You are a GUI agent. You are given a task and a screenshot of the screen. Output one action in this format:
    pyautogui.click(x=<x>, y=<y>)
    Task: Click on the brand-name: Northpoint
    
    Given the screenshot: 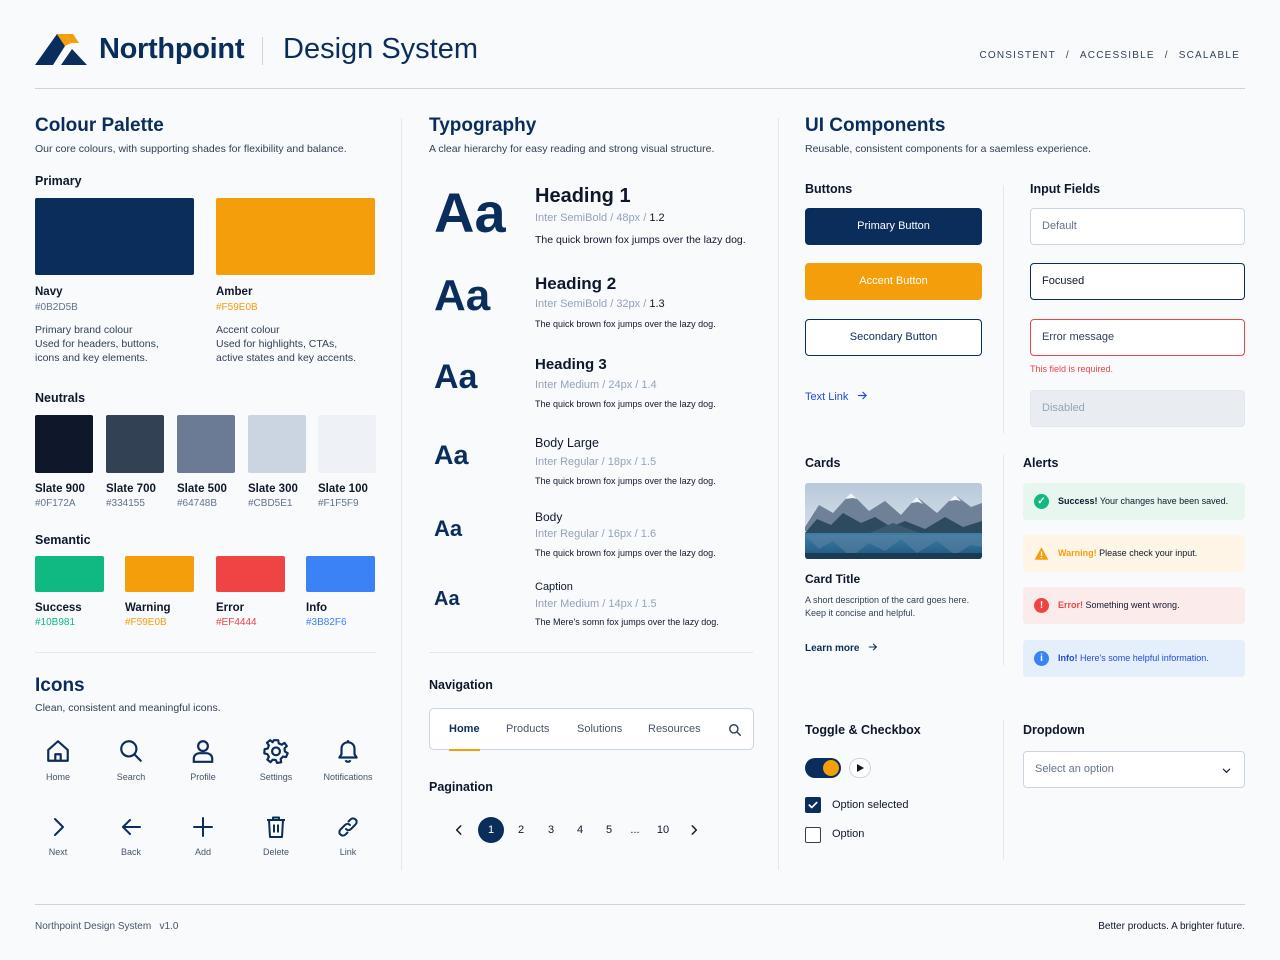 What is the action you would take?
    pyautogui.click(x=172, y=49)
    